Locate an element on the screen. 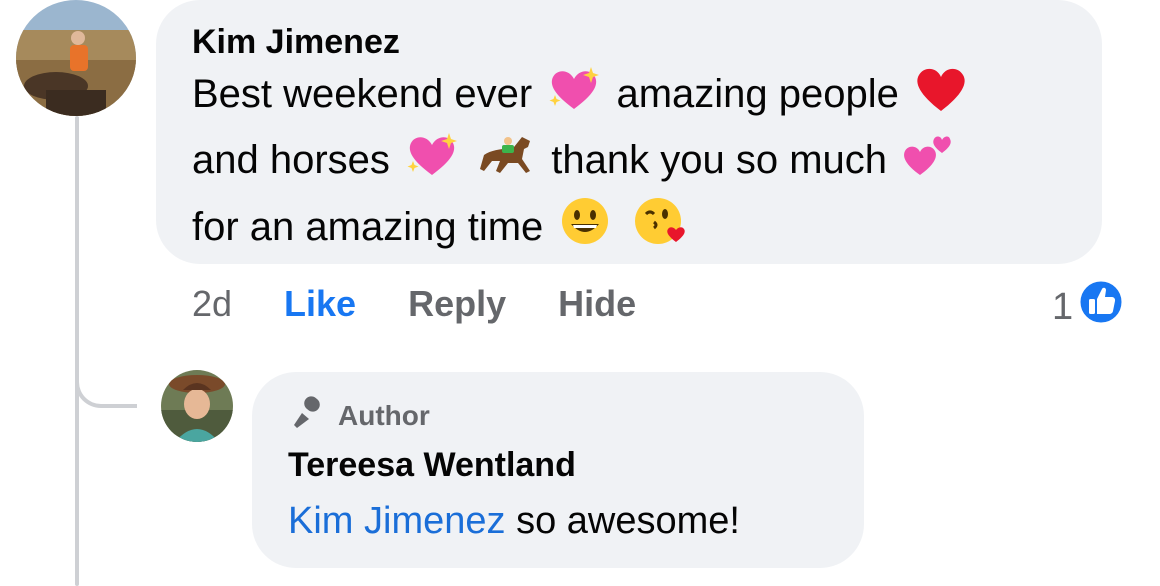 The image size is (1160, 586). like-thumb-icon is located at coordinates (1101, 307).